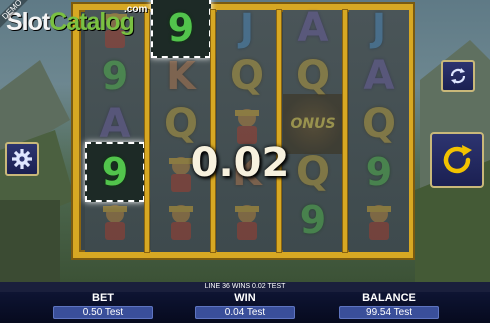 This screenshot has width=490, height=323. I want to click on watermark-com-text: .com, so click(136, 9).